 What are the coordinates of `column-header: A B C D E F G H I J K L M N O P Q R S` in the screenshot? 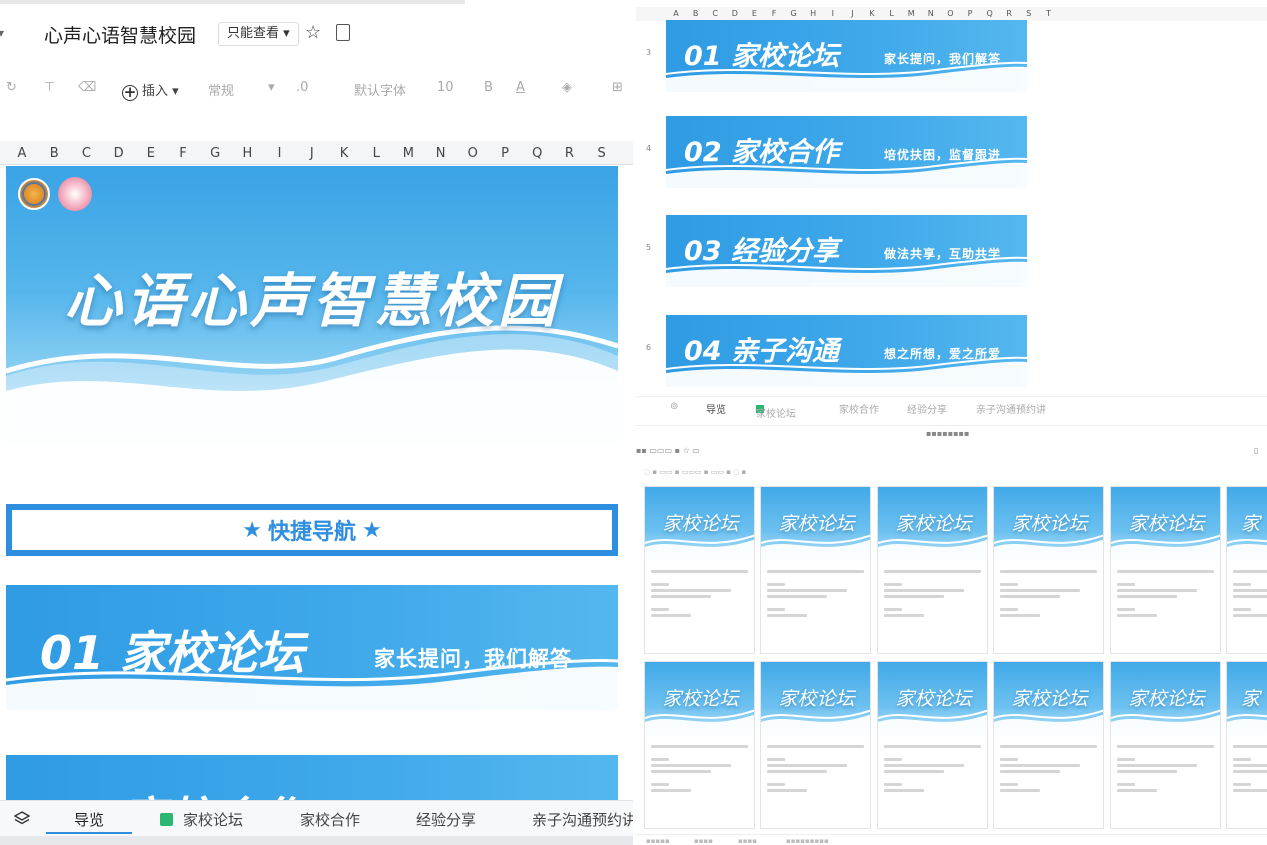 It's located at (316, 153).